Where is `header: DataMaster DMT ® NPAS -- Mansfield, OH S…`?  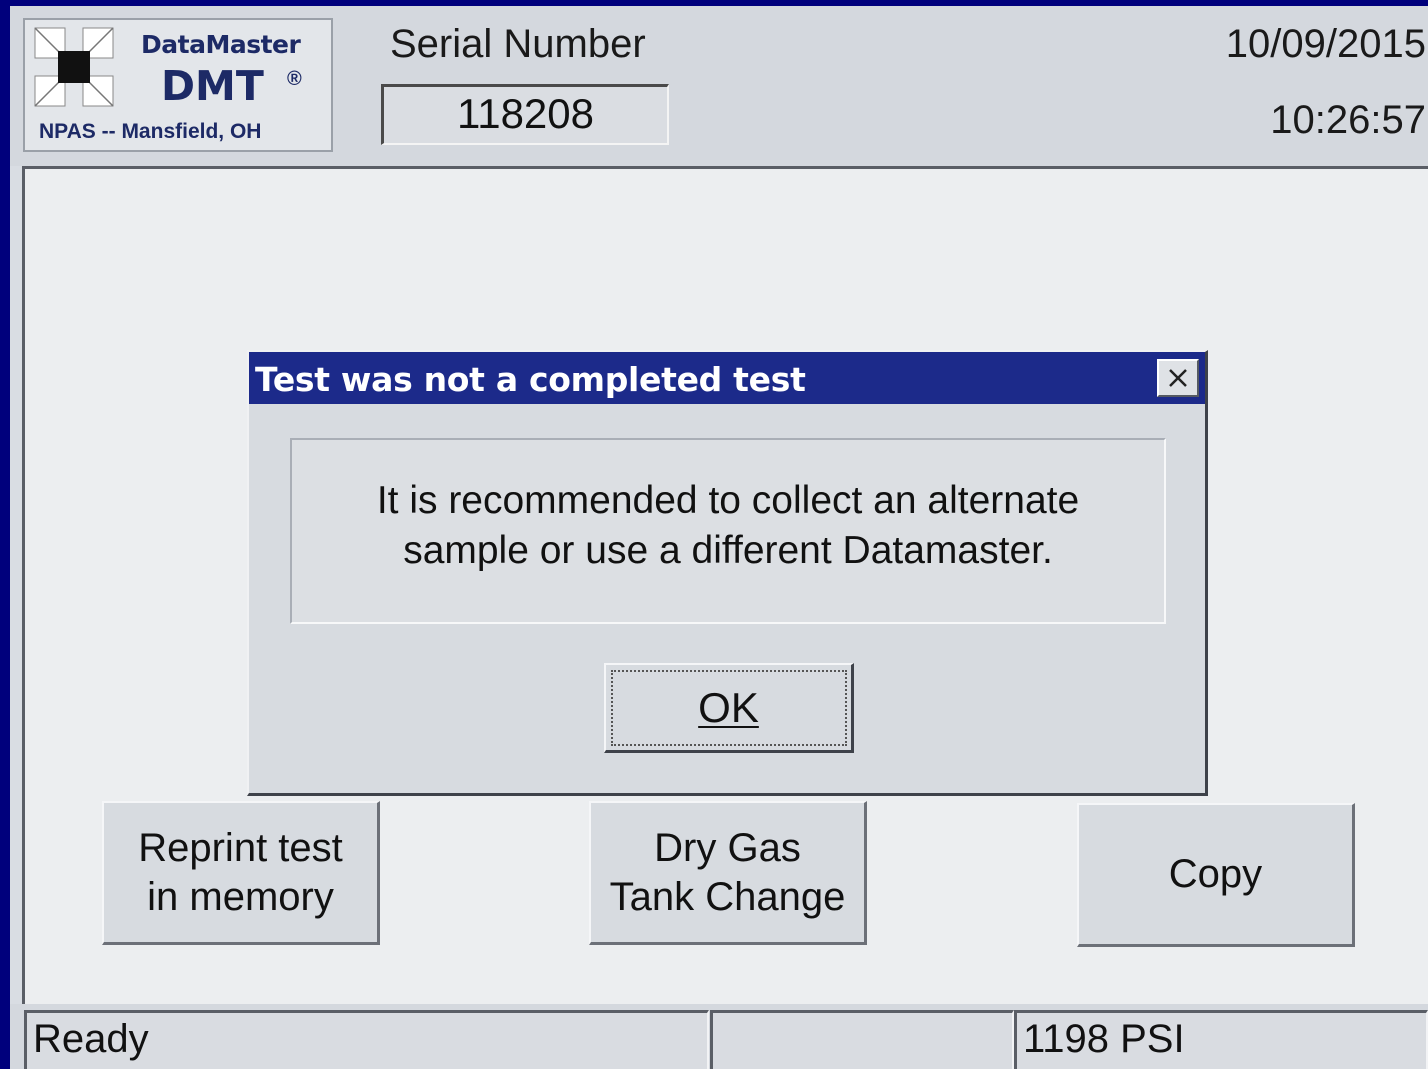 header: DataMaster DMT ® NPAS -- Mansfield, OH S… is located at coordinates (719, 86).